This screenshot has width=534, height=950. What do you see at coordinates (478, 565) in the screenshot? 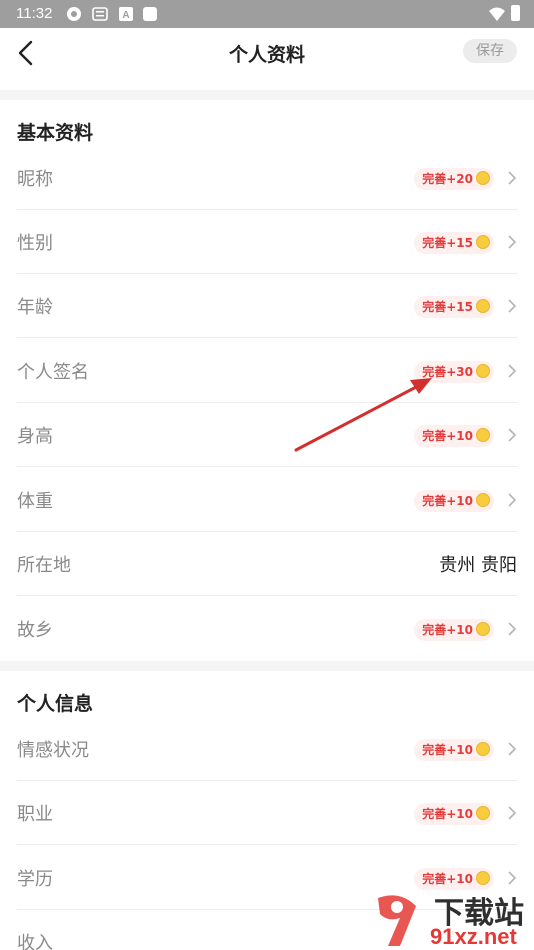
I see `location-value: 贵州 贵阳` at bounding box center [478, 565].